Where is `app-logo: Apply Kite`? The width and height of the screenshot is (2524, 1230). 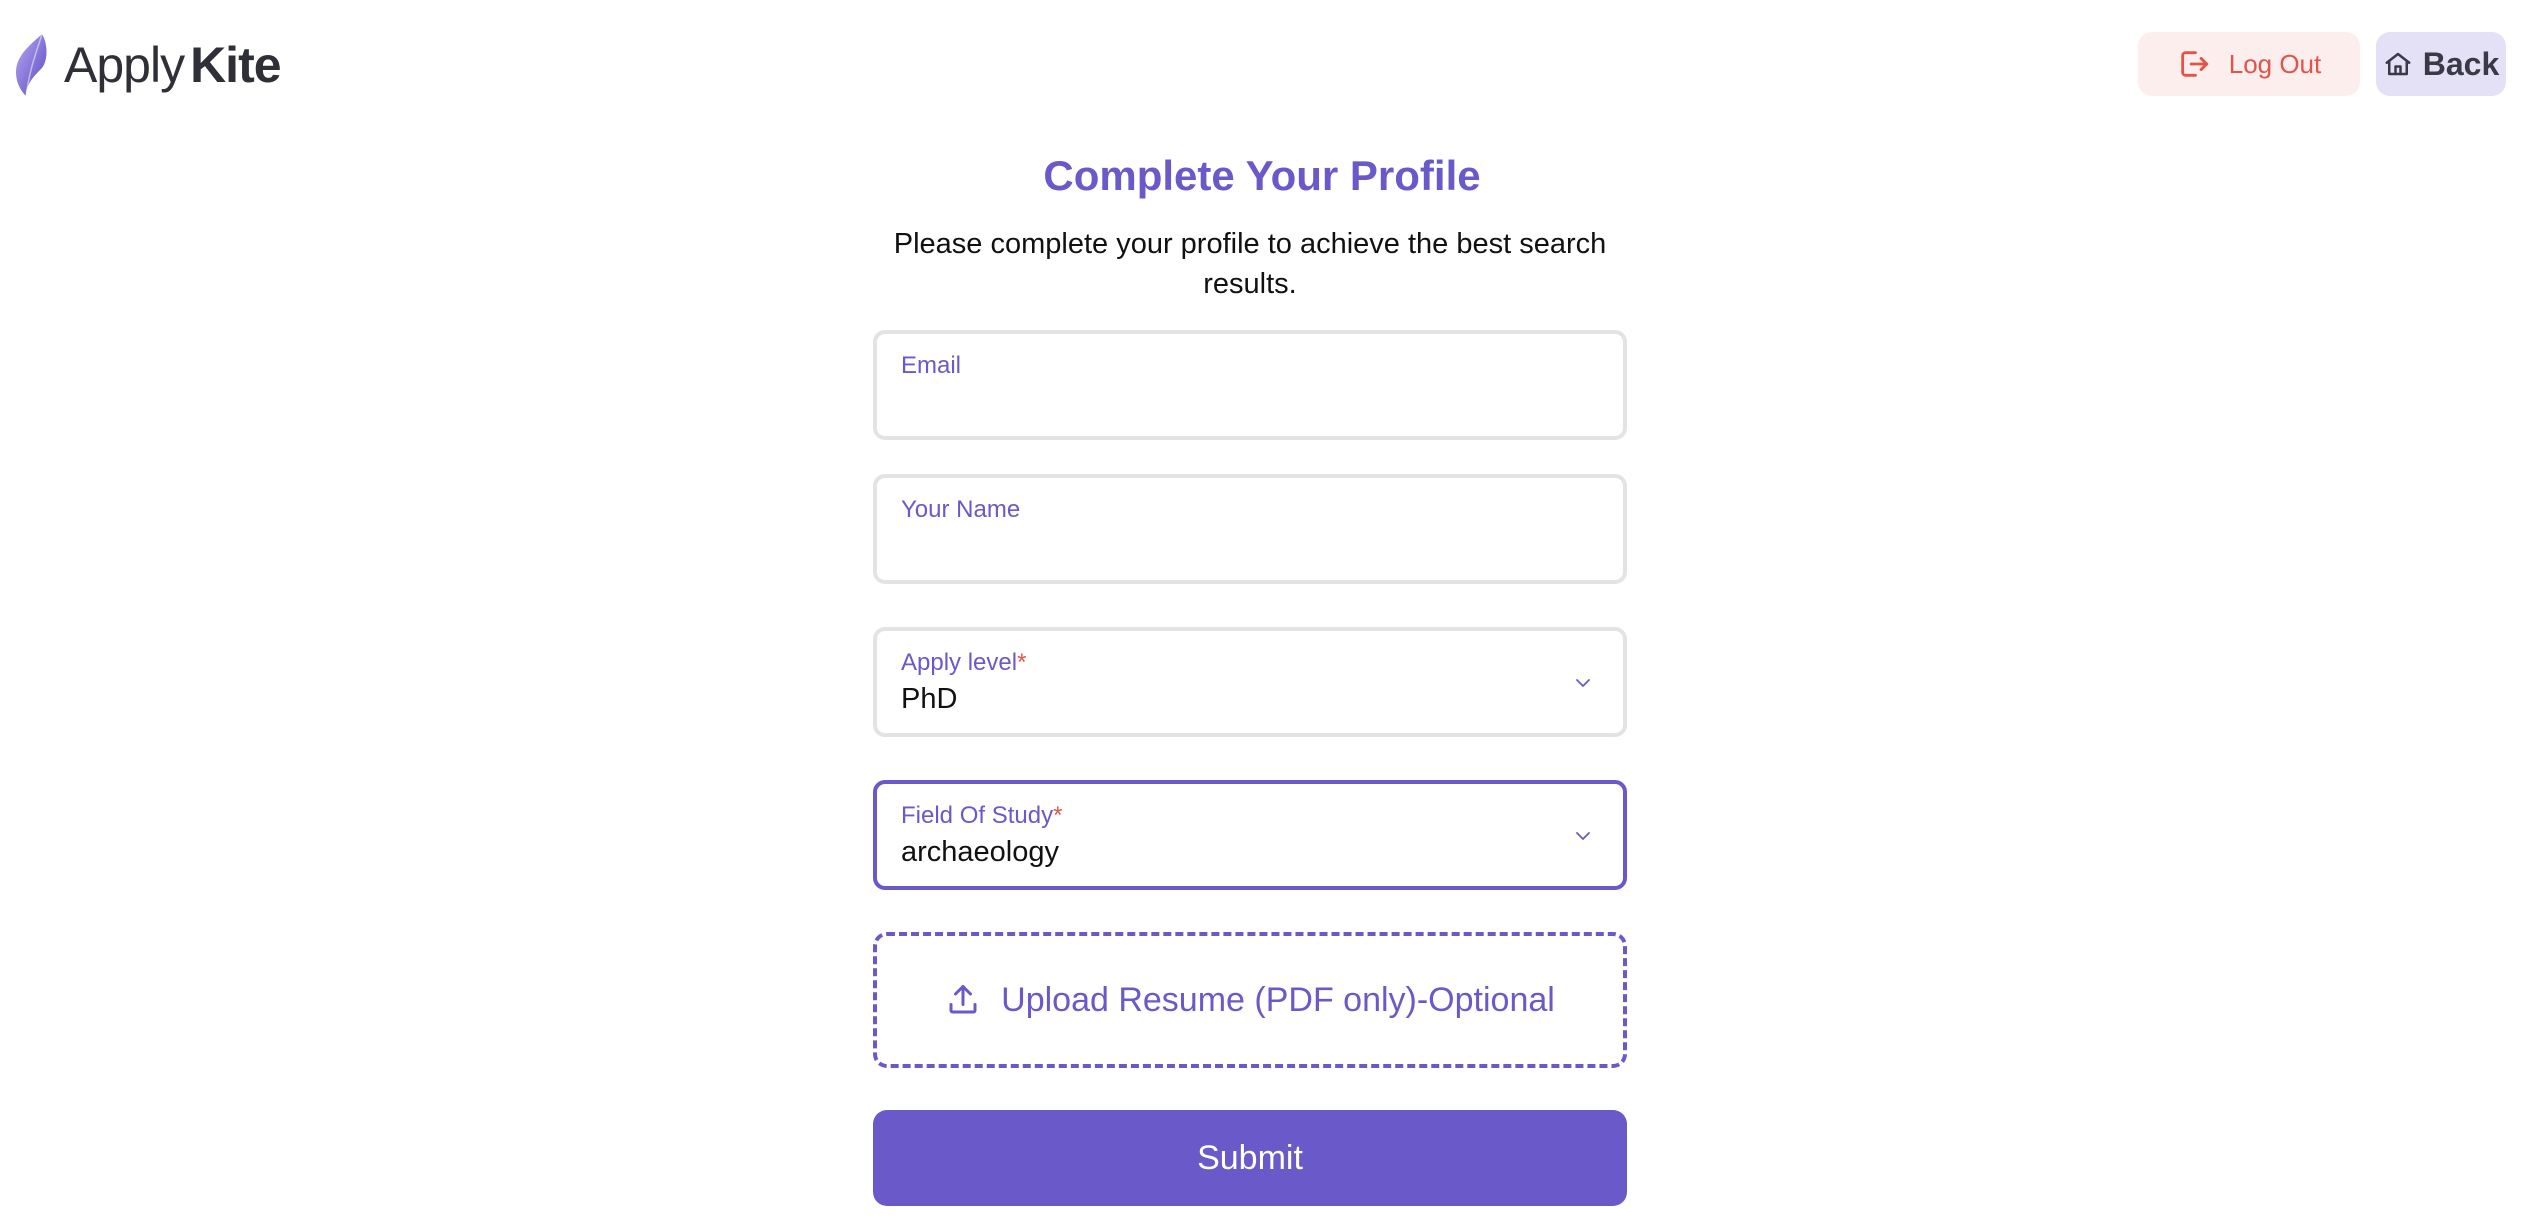 app-logo: Apply Kite is located at coordinates (147, 65).